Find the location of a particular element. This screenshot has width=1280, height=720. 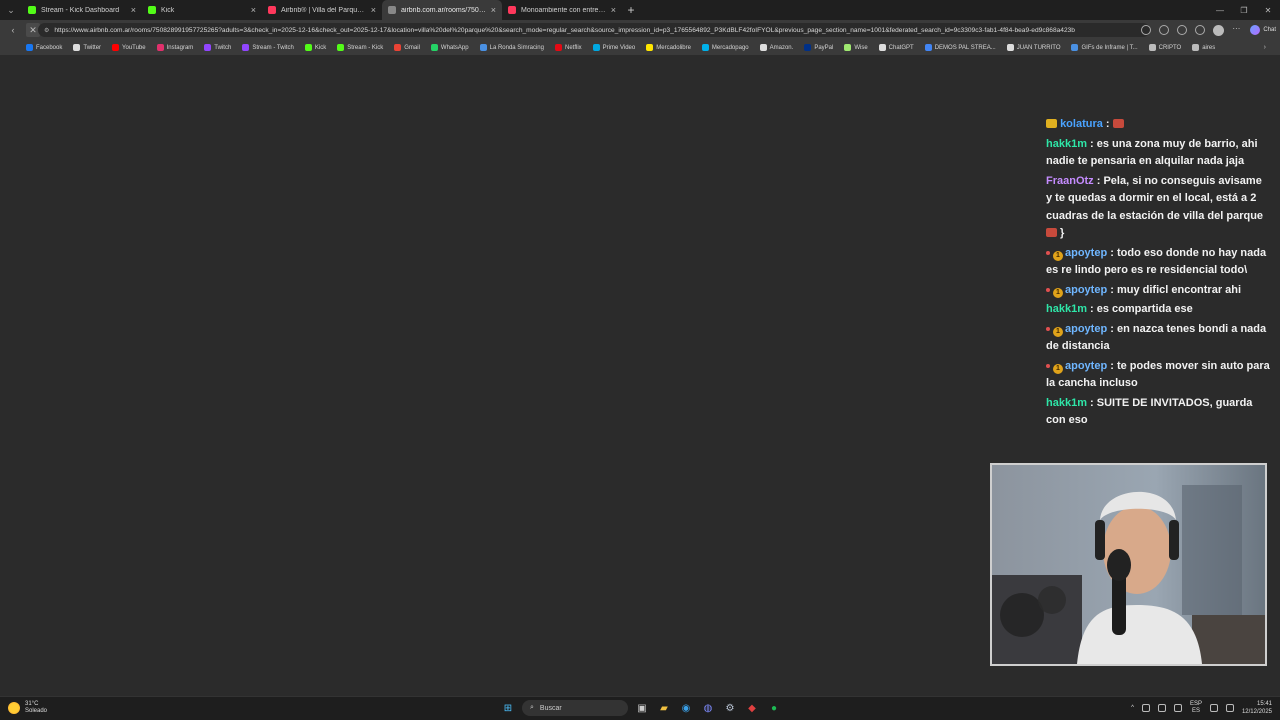

back-icon: ‹ is located at coordinates (13, 30).